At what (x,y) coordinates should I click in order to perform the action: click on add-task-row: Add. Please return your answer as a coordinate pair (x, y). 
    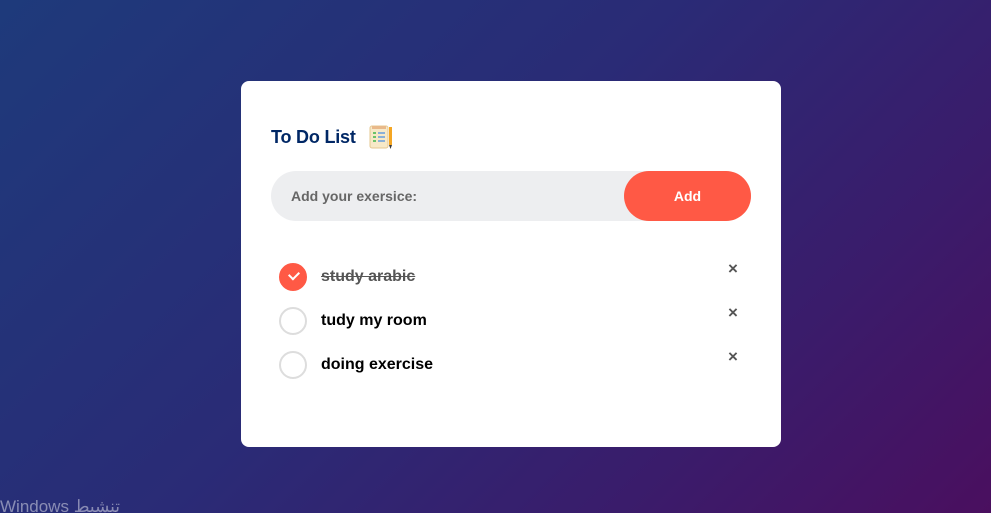
    Looking at the image, I should click on (511, 196).